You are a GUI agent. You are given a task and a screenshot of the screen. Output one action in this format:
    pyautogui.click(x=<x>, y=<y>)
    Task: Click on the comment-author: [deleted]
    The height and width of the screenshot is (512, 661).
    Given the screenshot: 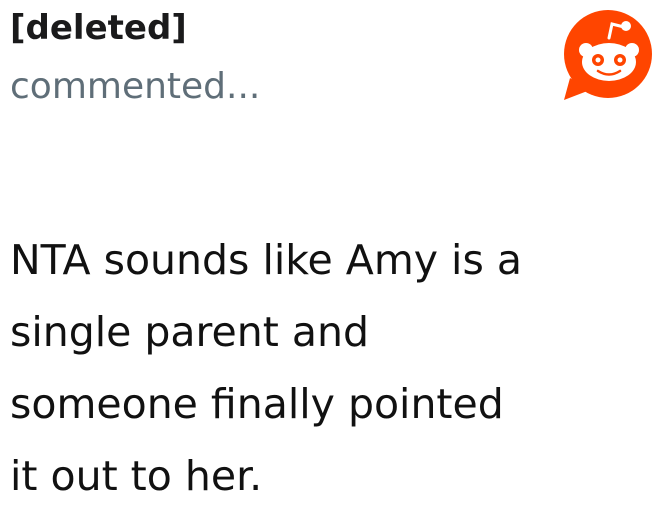 What is the action you would take?
    pyautogui.click(x=98, y=28)
    